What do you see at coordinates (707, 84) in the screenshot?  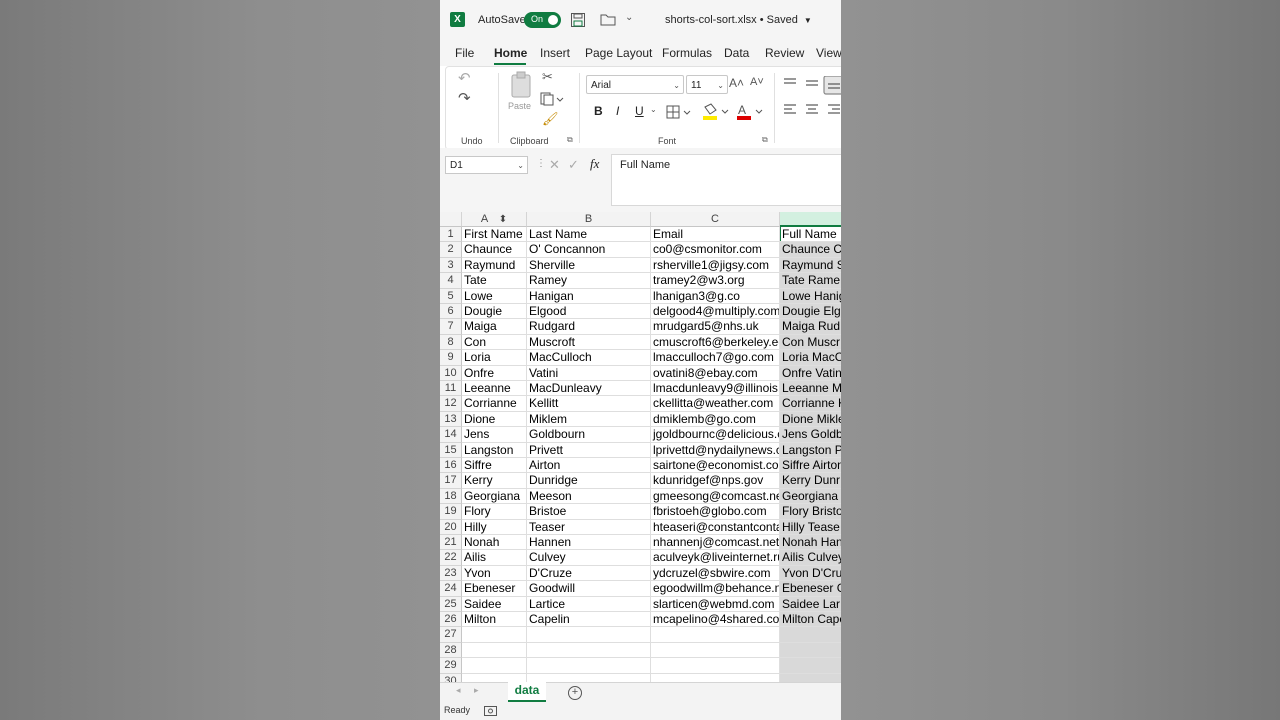 I see `font-size-select: 11 ⌄` at bounding box center [707, 84].